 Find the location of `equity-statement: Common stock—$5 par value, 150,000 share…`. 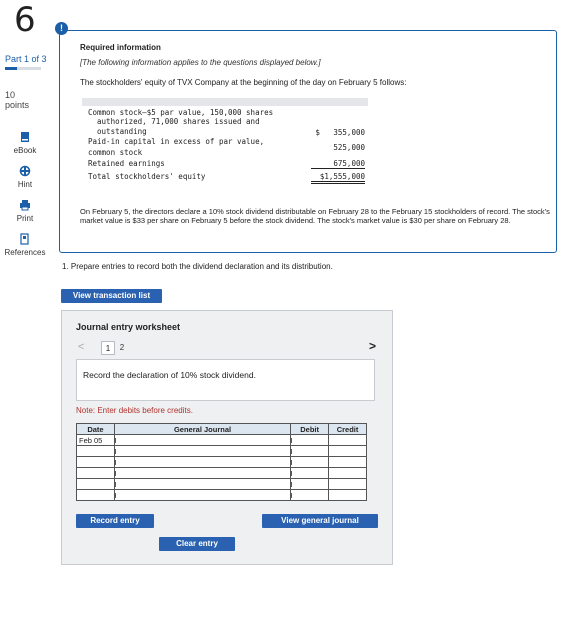

equity-statement: Common stock—$5 par value, 150,000 share… is located at coordinates (225, 143).